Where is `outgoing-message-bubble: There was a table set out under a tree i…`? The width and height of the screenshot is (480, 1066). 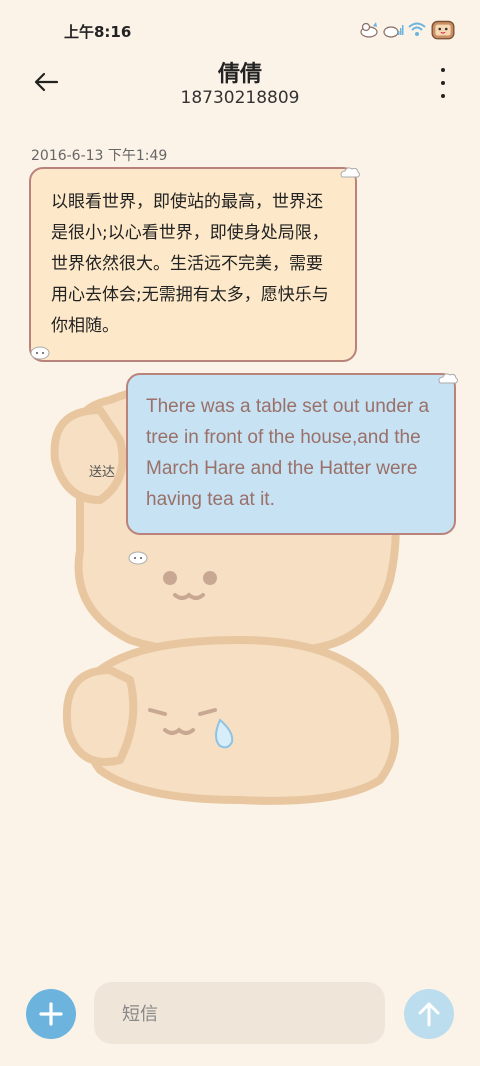
outgoing-message-bubble: There was a table set out under a tree i… is located at coordinates (291, 454).